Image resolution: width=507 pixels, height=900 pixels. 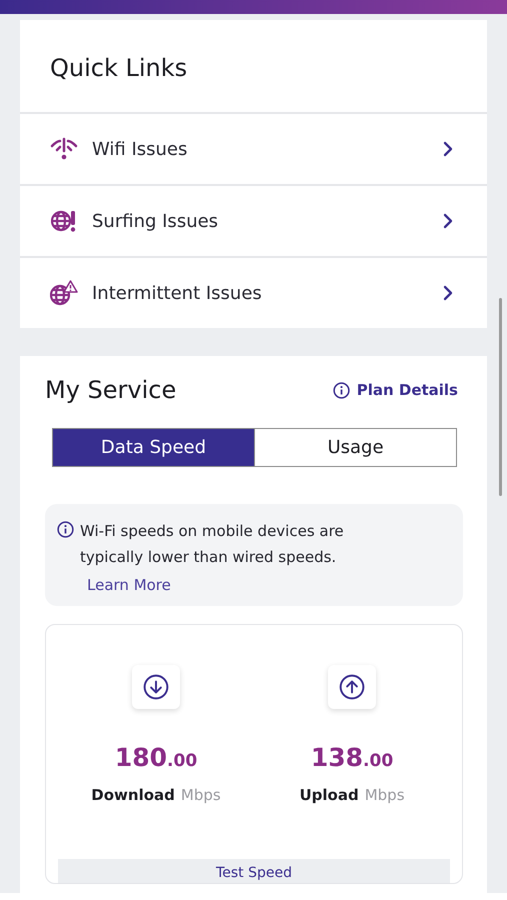 What do you see at coordinates (156, 757) in the screenshot?
I see `speed-value: 180.00` at bounding box center [156, 757].